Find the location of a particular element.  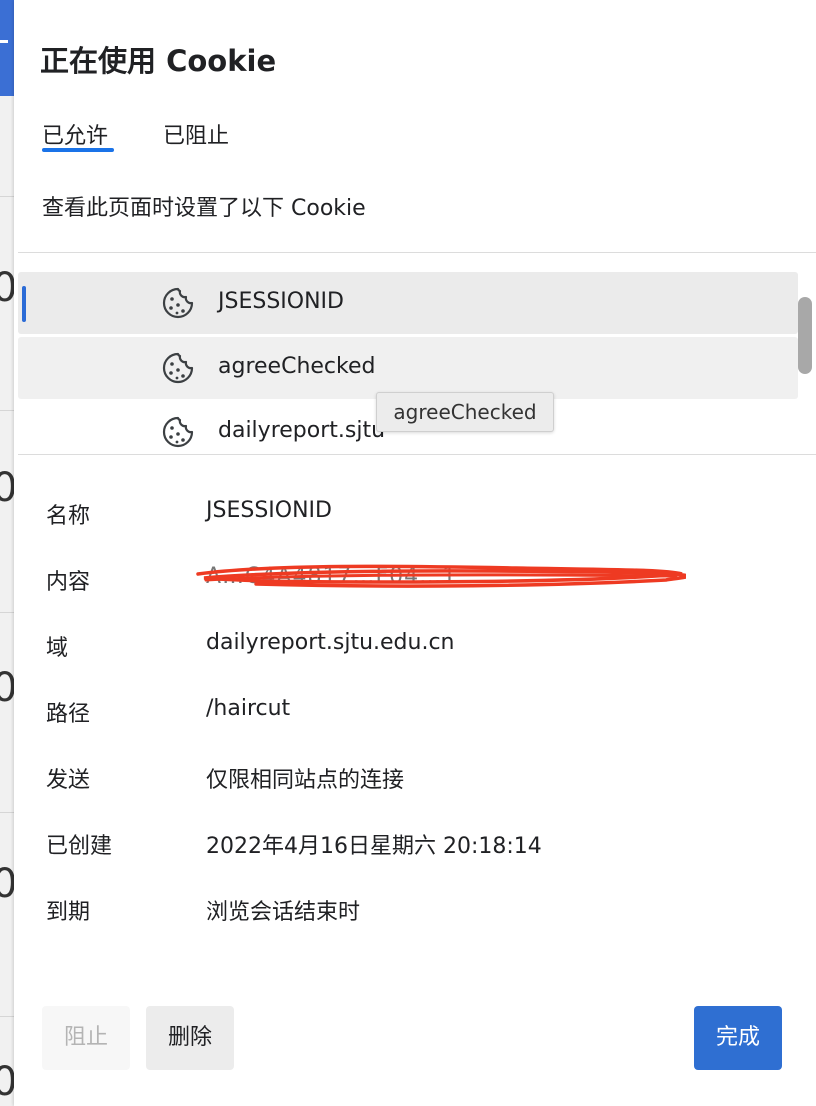

detail-label-name: 名称 is located at coordinates (68, 516).